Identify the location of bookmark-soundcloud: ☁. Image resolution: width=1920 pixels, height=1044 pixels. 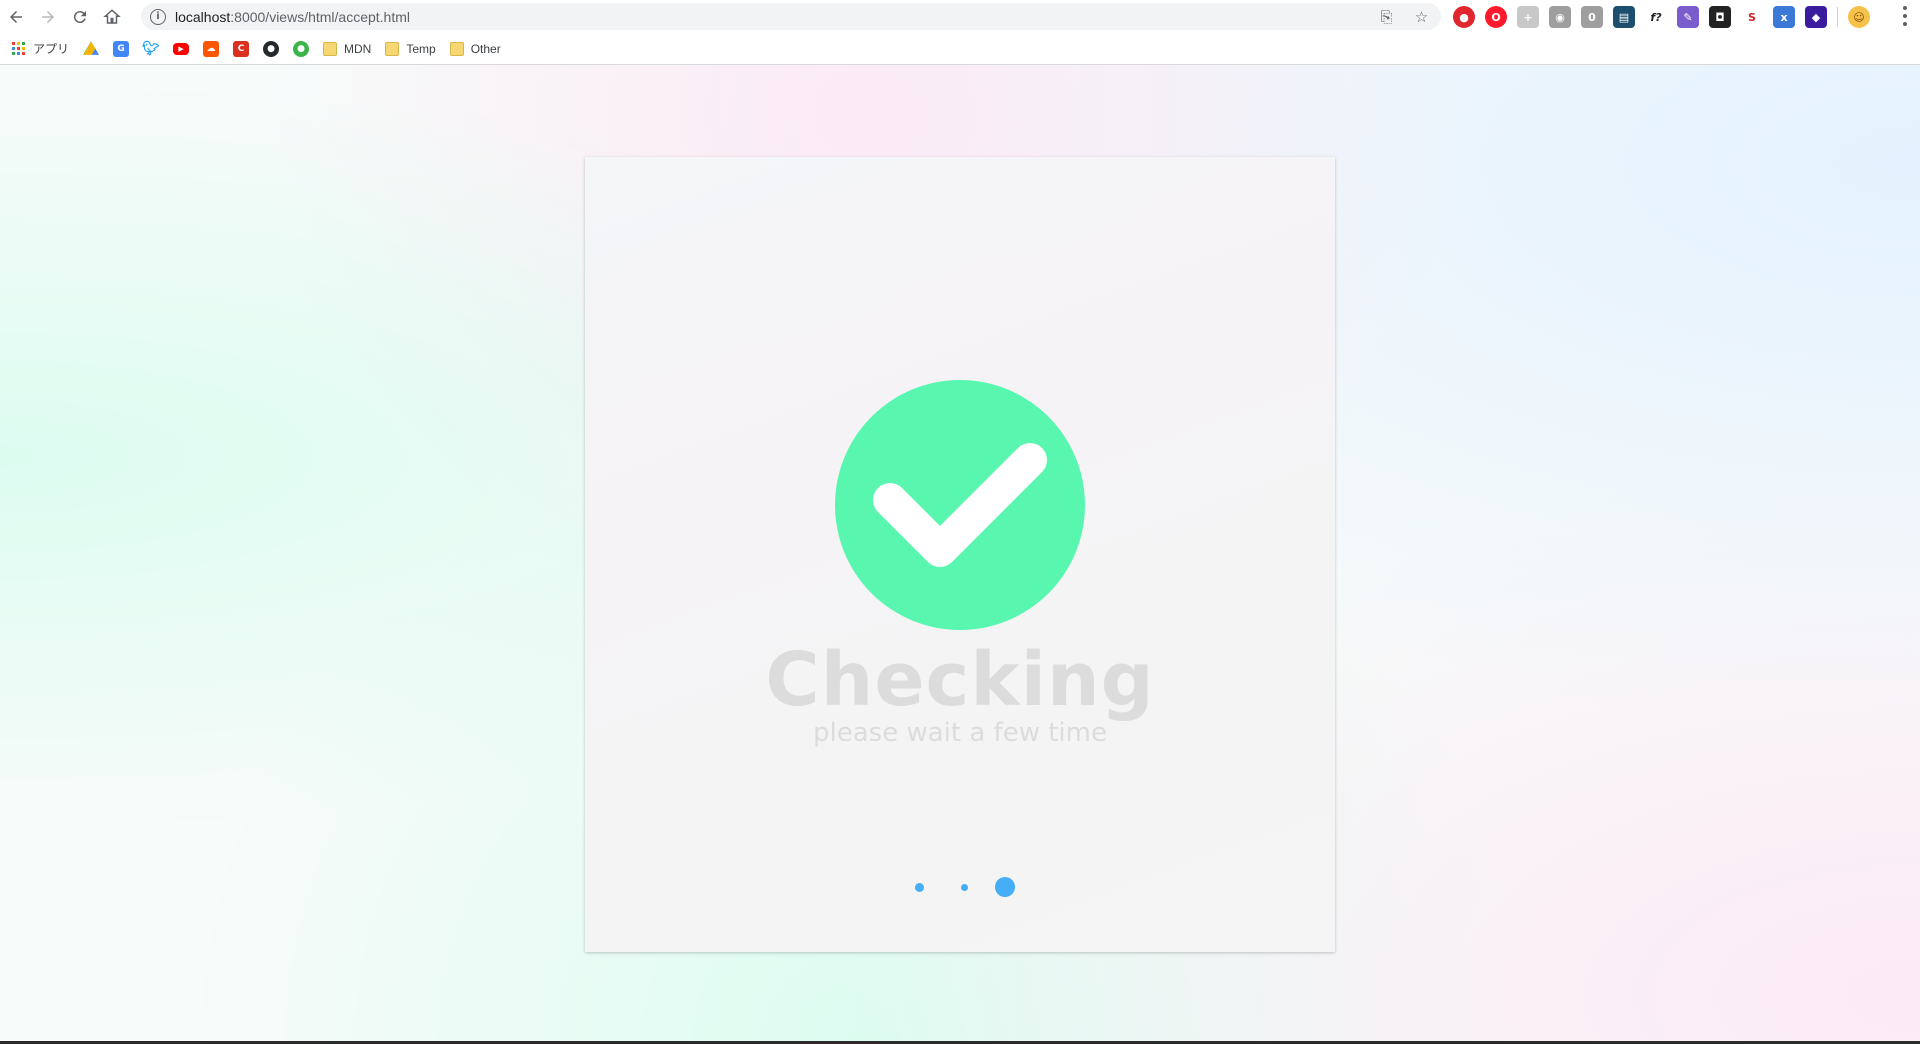
(211, 49).